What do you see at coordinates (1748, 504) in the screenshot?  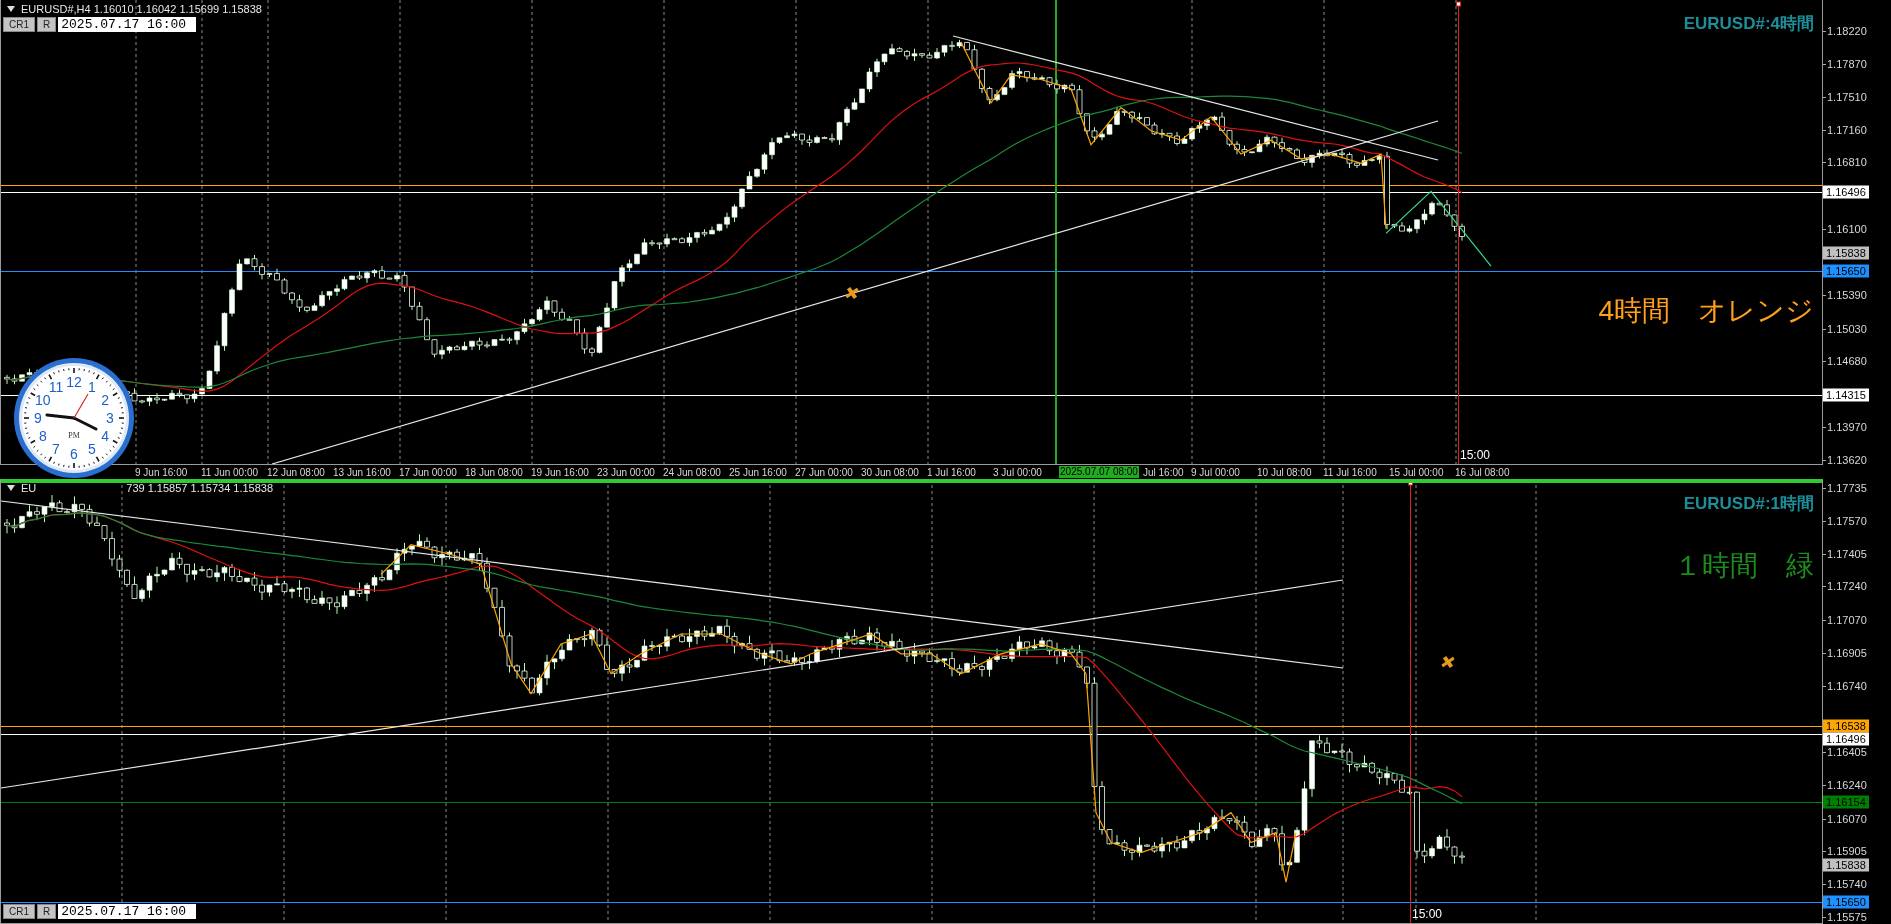 I see `chart-title: EURUSD#:1時間` at bounding box center [1748, 504].